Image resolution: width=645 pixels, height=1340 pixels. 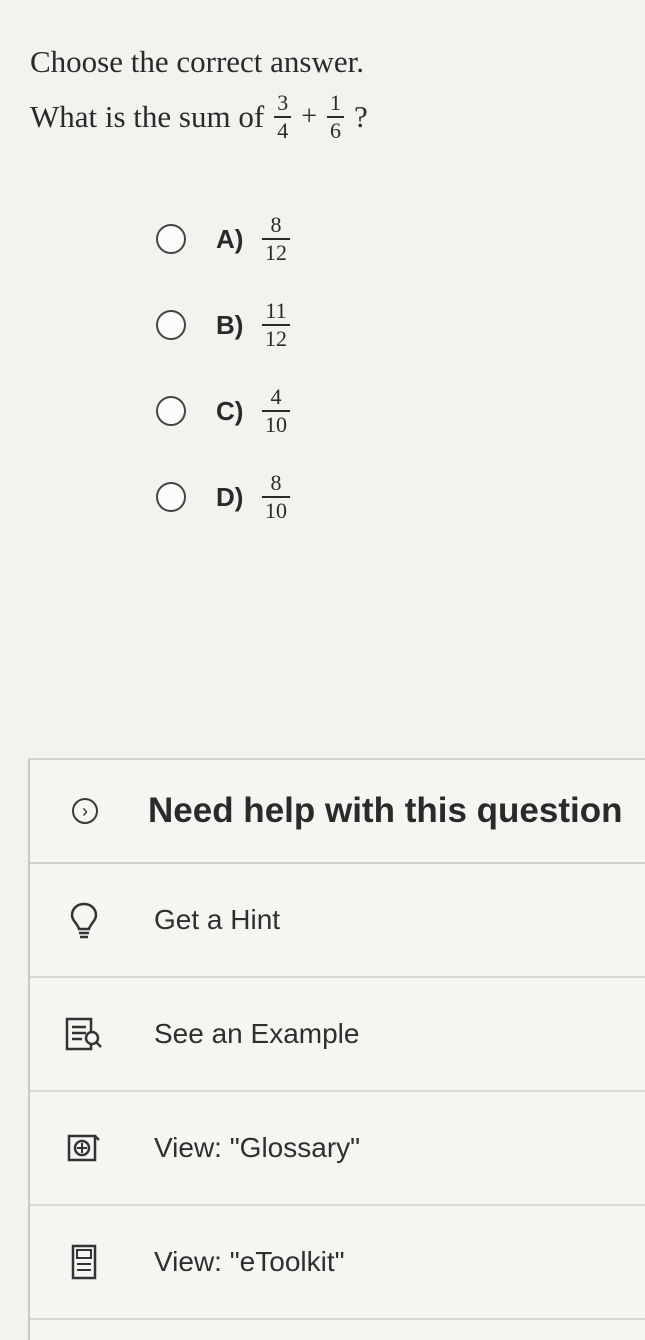 What do you see at coordinates (276, 310) in the screenshot?
I see `fraction-numerator: 11` at bounding box center [276, 310].